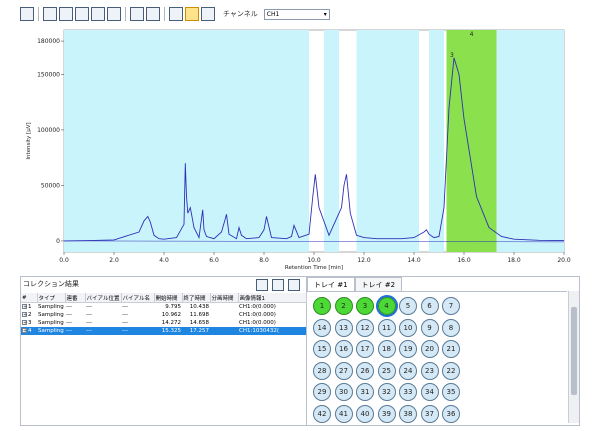  What do you see at coordinates (429, 370) in the screenshot?
I see `vial-position: 23` at bounding box center [429, 370].